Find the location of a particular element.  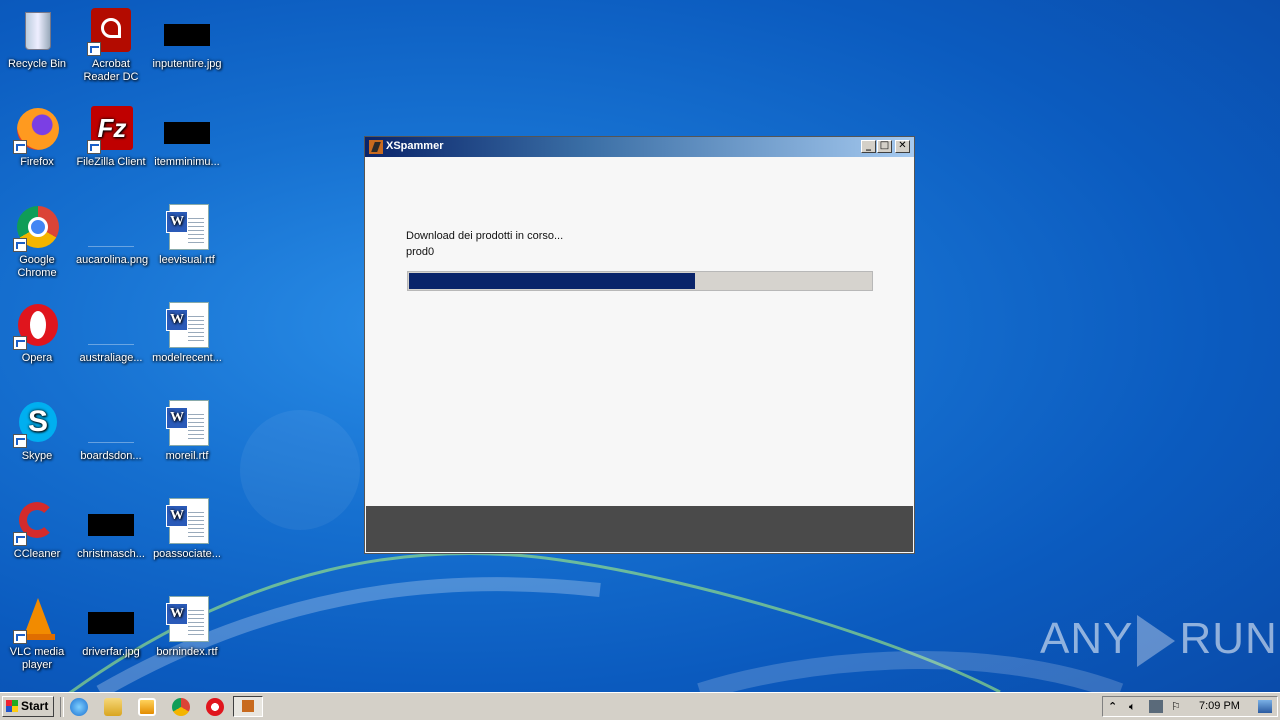

desktop-icon-acrobat: Acrobat Reader DC is located at coordinates (111, 44).